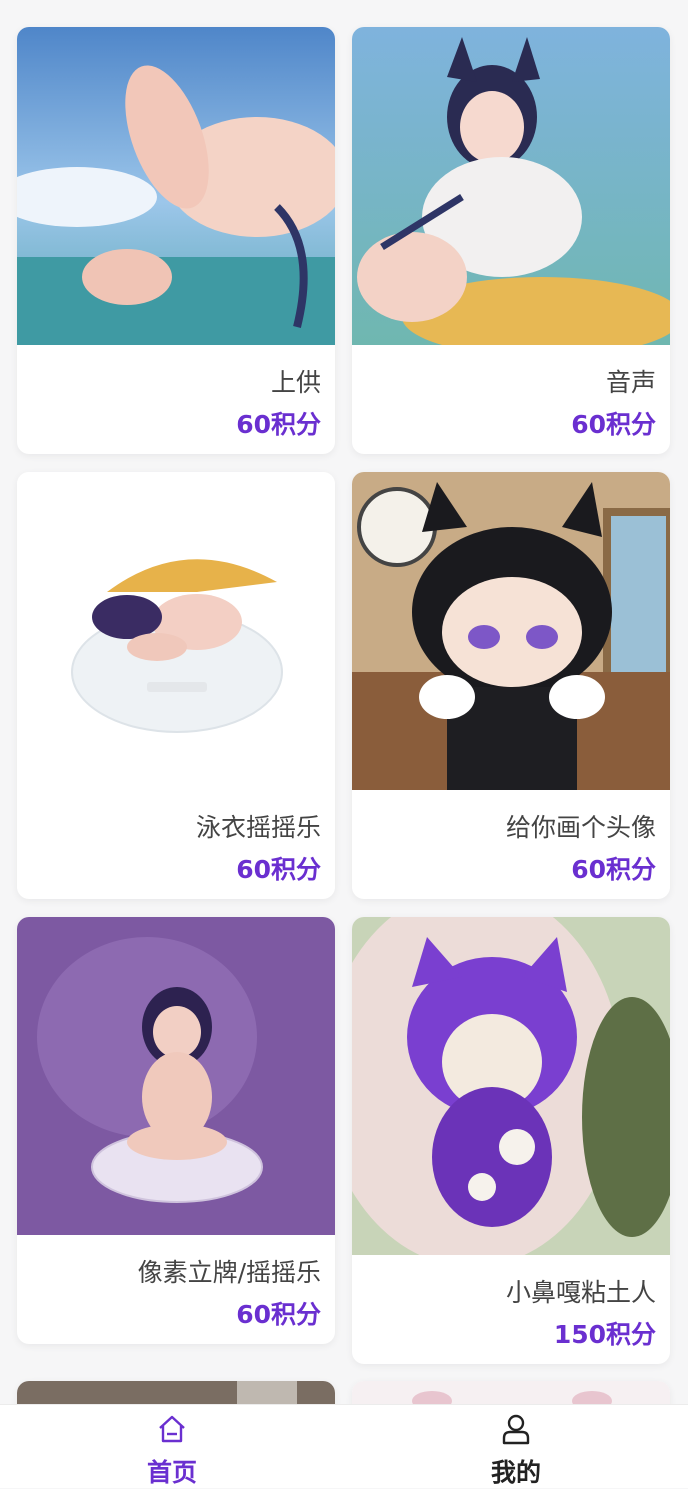 The image size is (688, 1489). I want to click on tab-mine: 我的, so click(516, 1447).